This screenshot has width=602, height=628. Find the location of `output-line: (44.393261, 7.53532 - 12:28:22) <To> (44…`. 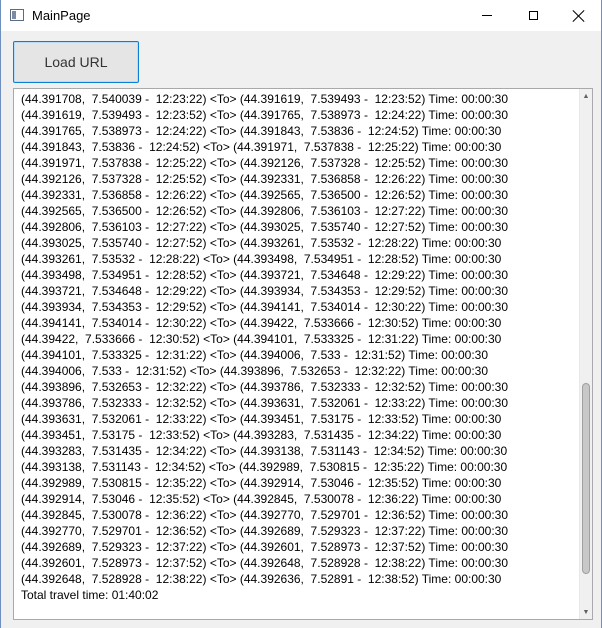

output-line: (44.393261, 7.53532 - 12:28:22) <To> (44… is located at coordinates (261, 259).